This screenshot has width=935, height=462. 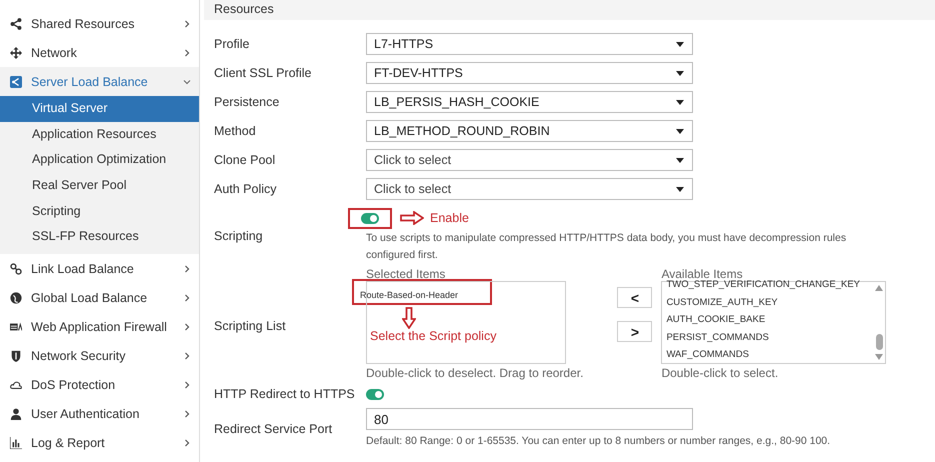 What do you see at coordinates (99, 135) in the screenshot?
I see `submenu-item: Application Resources` at bounding box center [99, 135].